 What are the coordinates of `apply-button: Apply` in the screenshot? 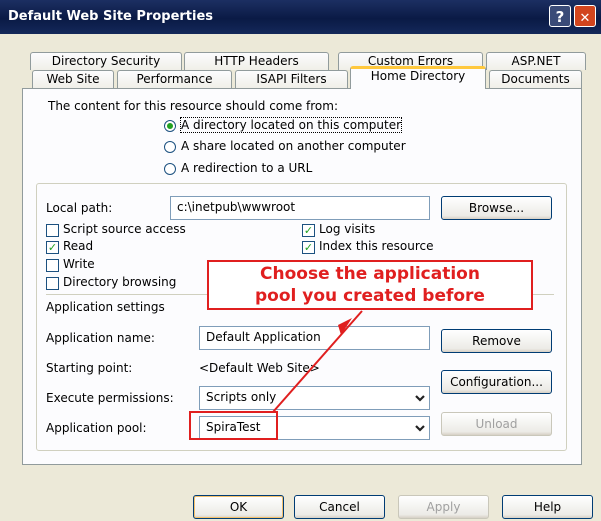 It's located at (443, 507).